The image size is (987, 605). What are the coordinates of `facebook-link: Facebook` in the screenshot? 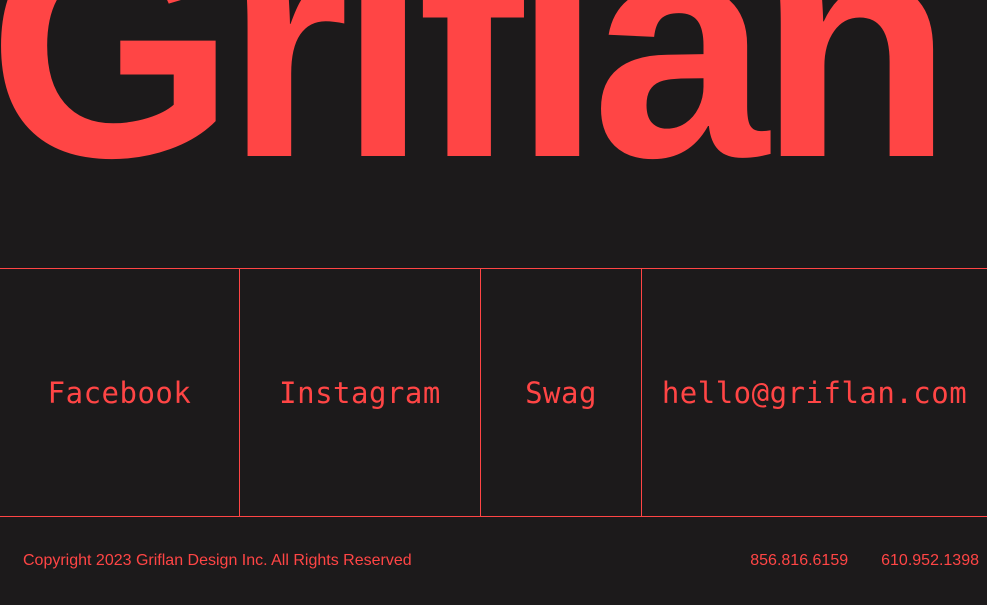 It's located at (120, 392).